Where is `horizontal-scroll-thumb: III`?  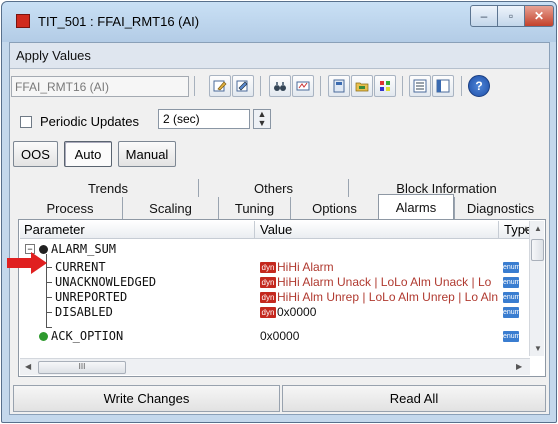
horizontal-scroll-thumb: III is located at coordinates (82, 367).